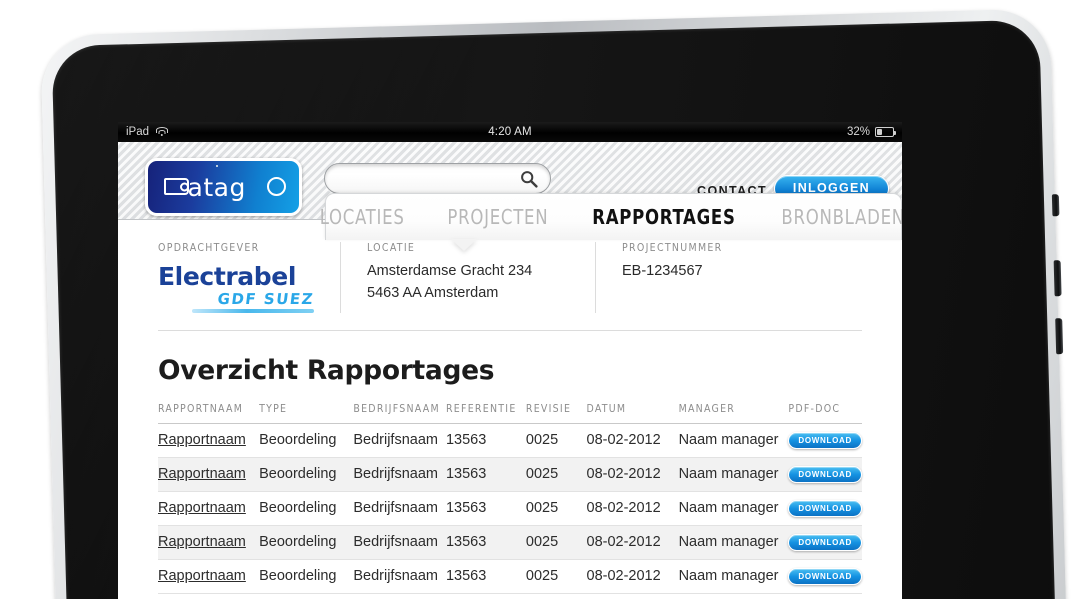 The width and height of the screenshot is (1084, 599). I want to click on gdf-suez-wordmark: GDF SUEZ, so click(266, 299).